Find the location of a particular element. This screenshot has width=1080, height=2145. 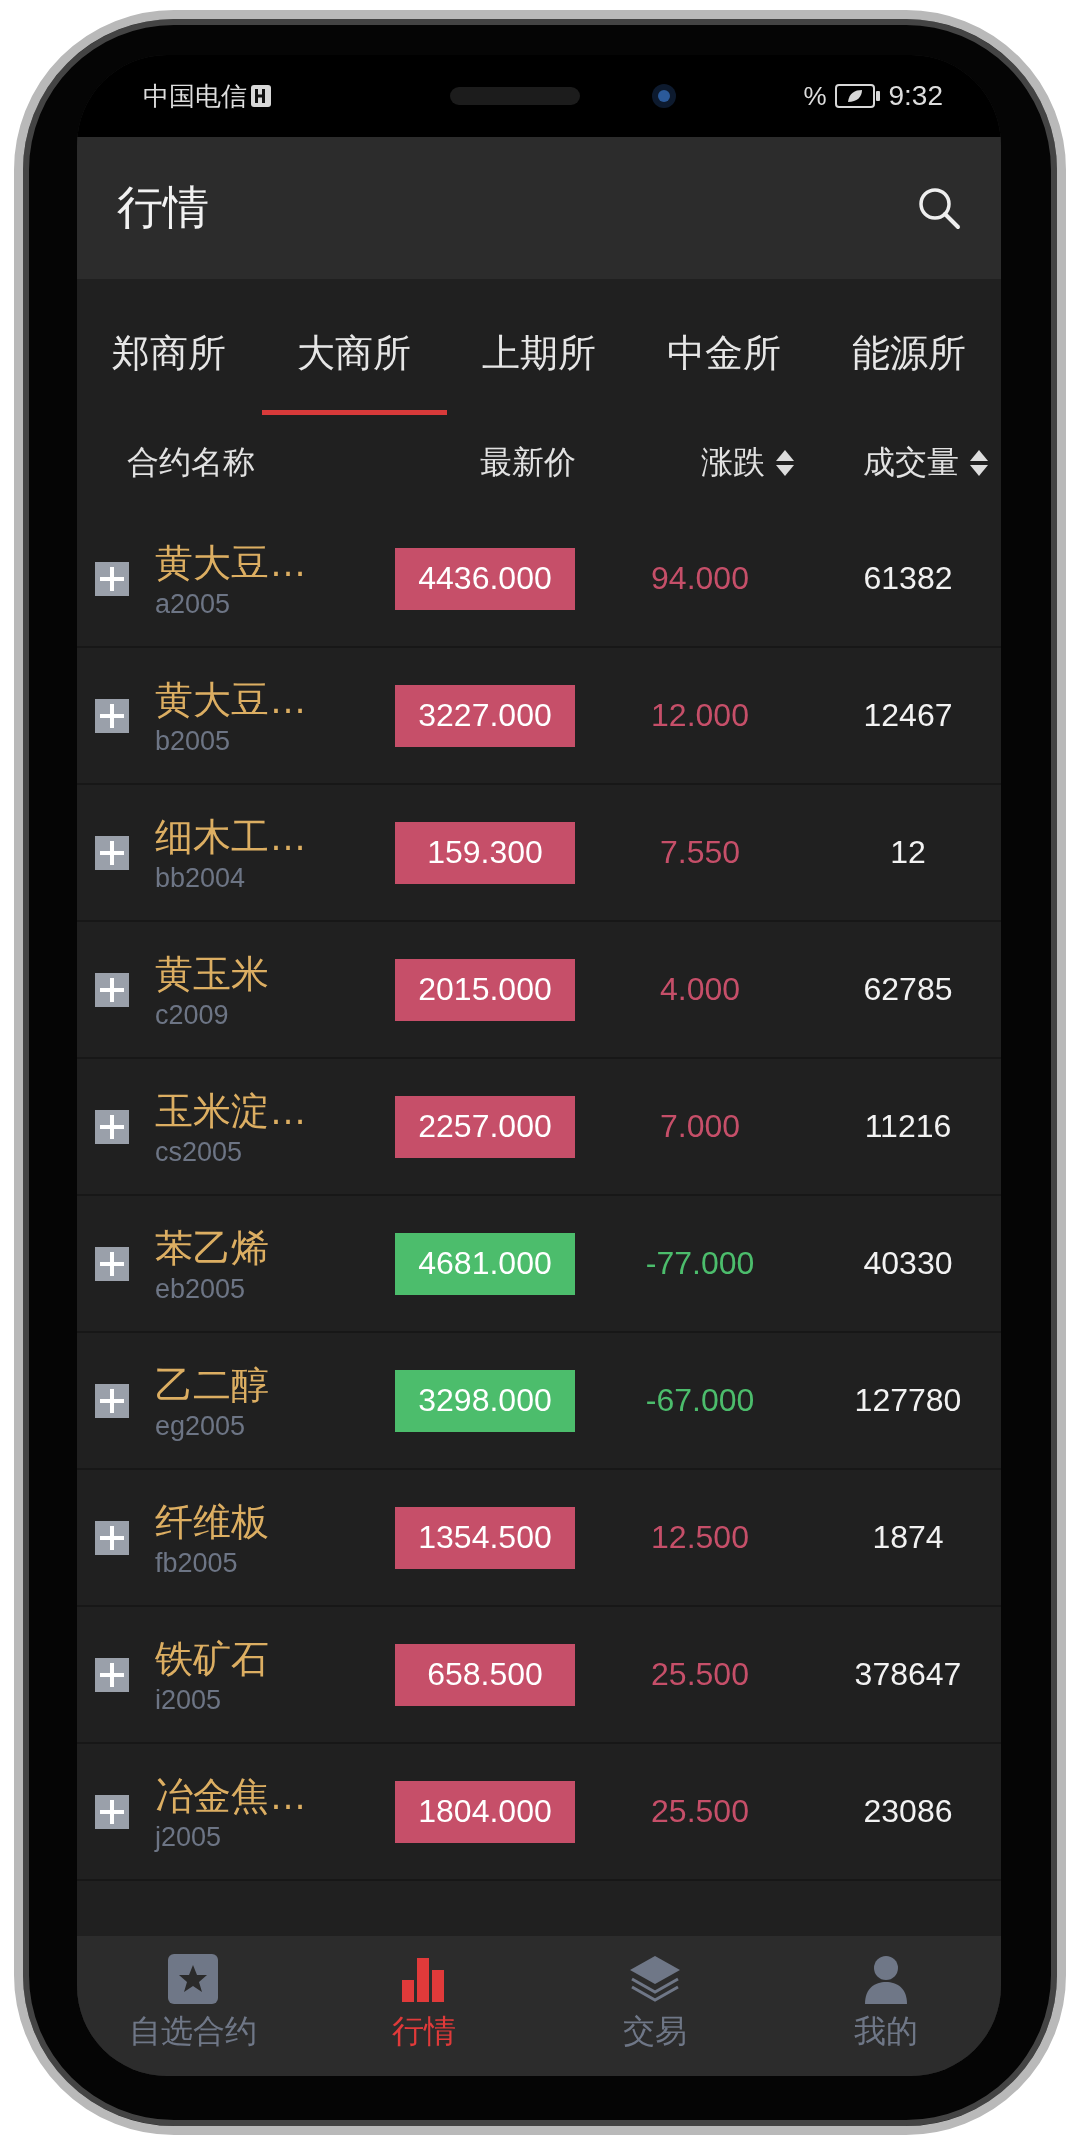

price-badge: 159.300 is located at coordinates (485, 852).